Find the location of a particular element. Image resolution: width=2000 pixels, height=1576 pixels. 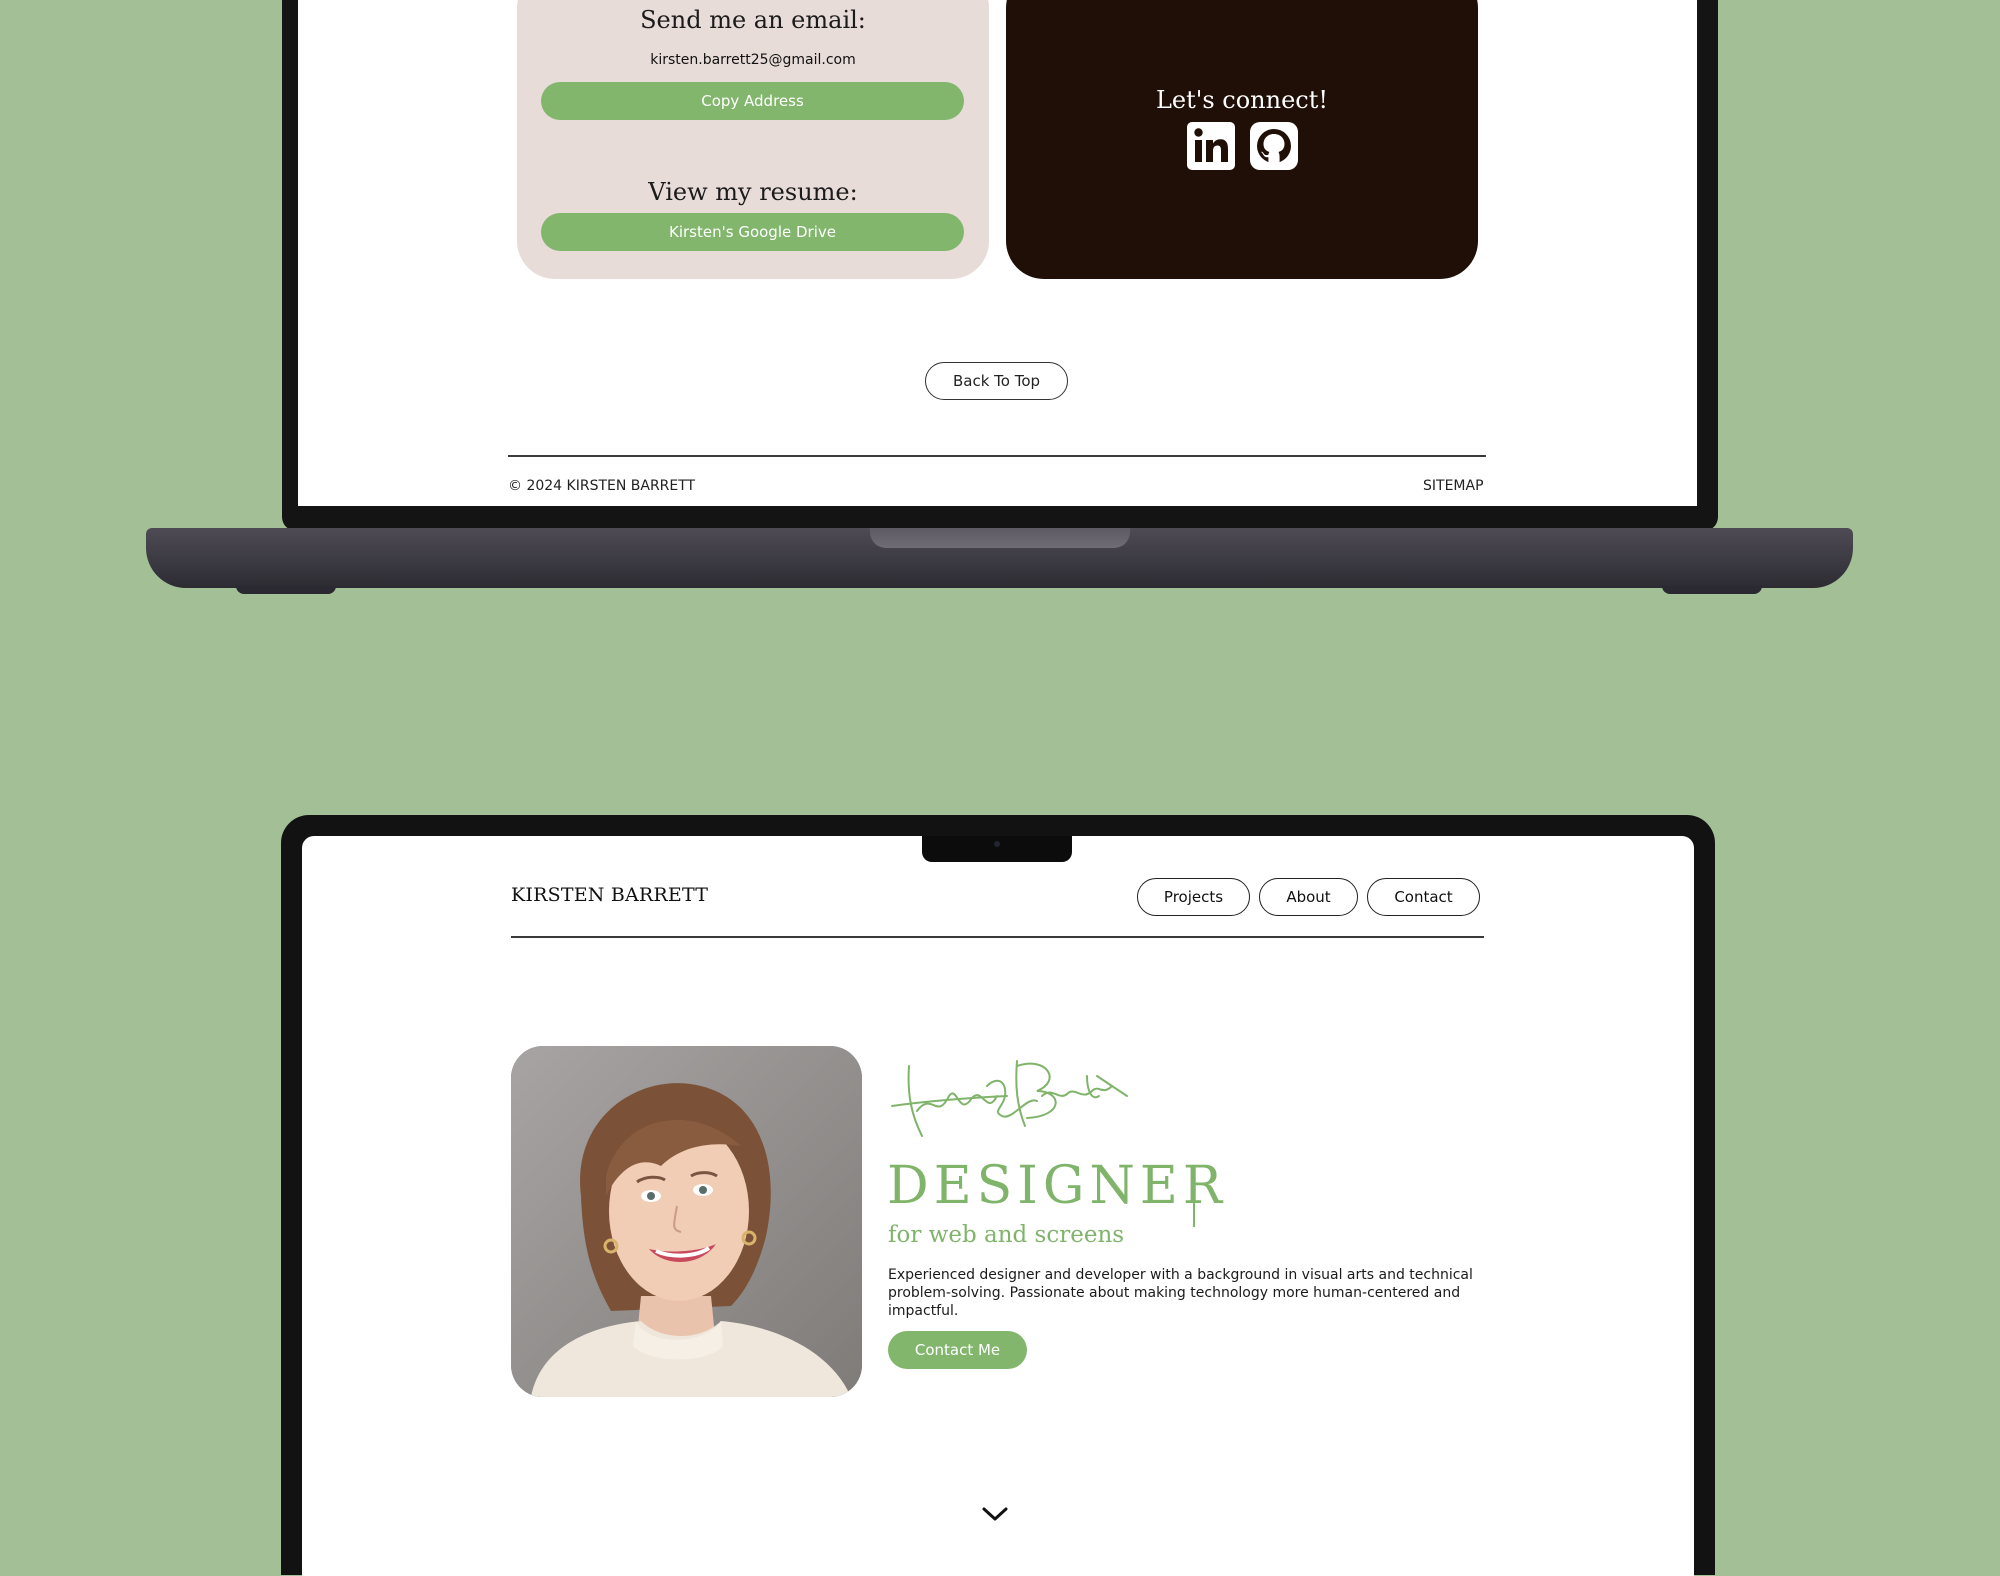

text-cursor-line is located at coordinates (1194, 1198).